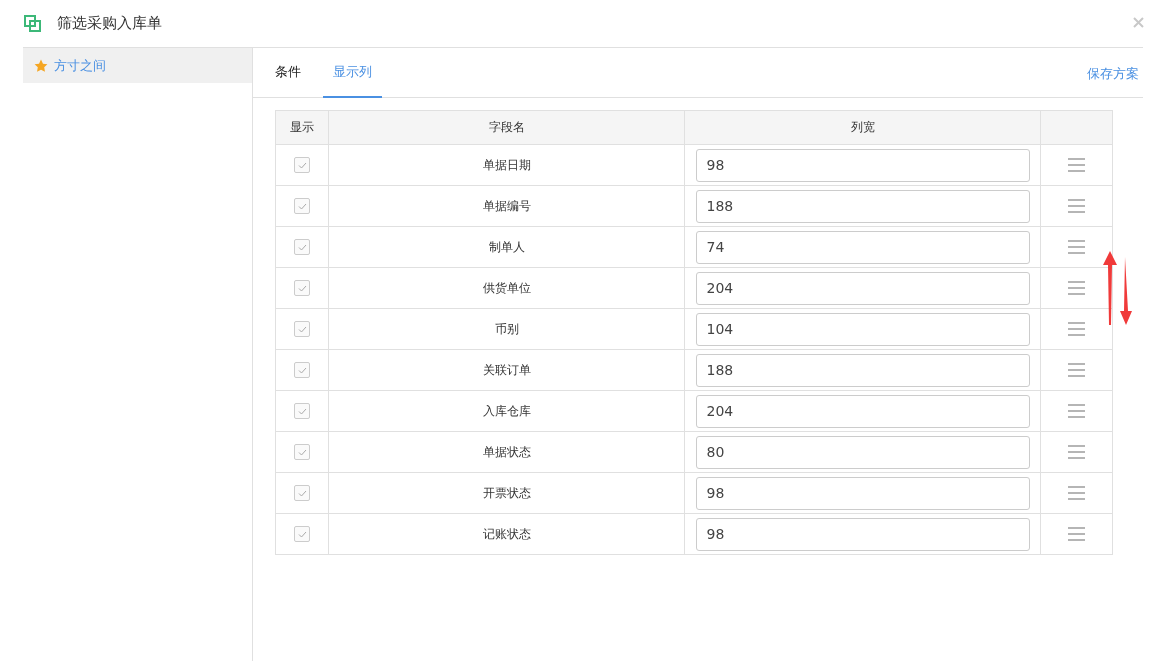 Image resolution: width=1170 pixels, height=661 pixels. I want to click on table-cell: 开票状态, so click(506, 493).